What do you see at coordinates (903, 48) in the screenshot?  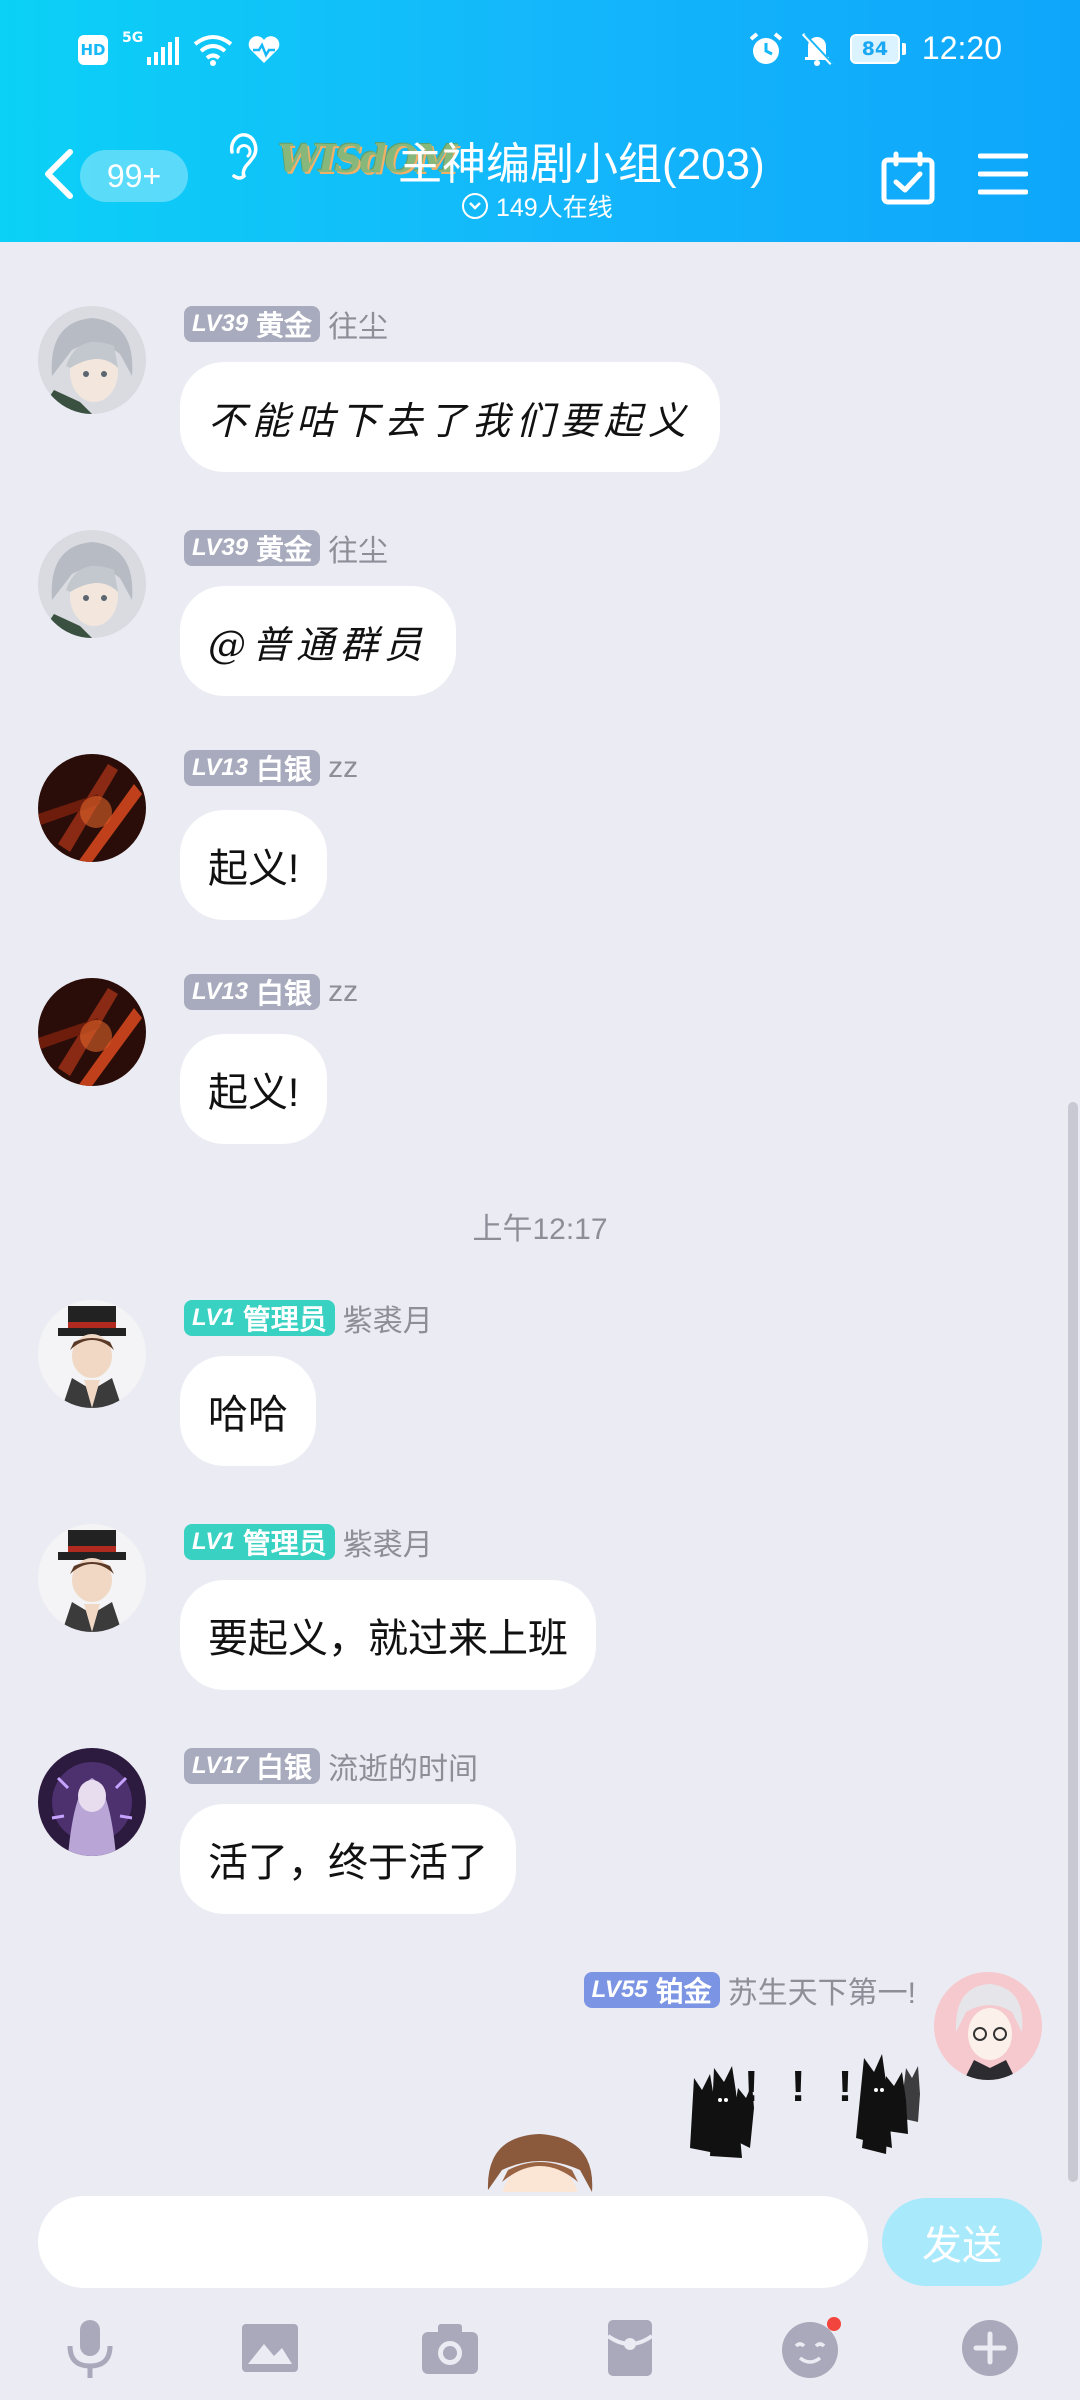 I see `battery-icon` at bounding box center [903, 48].